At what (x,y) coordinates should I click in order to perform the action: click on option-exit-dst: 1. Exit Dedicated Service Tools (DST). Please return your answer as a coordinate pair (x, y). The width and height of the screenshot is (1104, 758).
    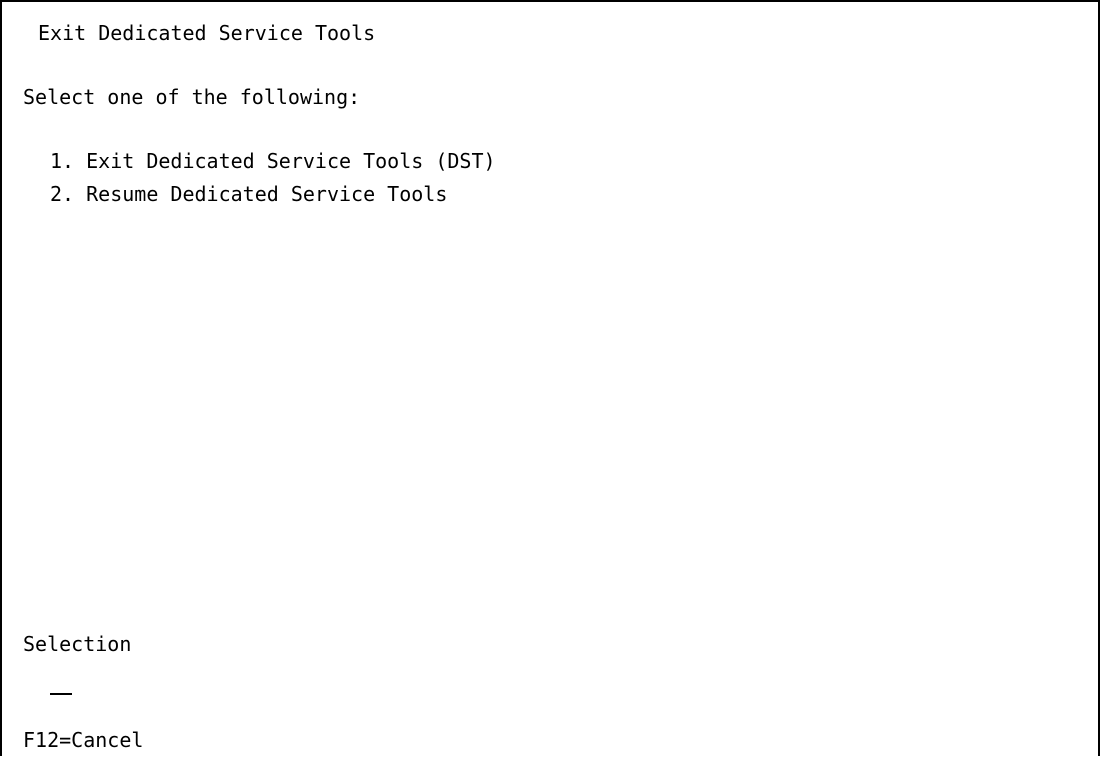
    Looking at the image, I should click on (273, 161).